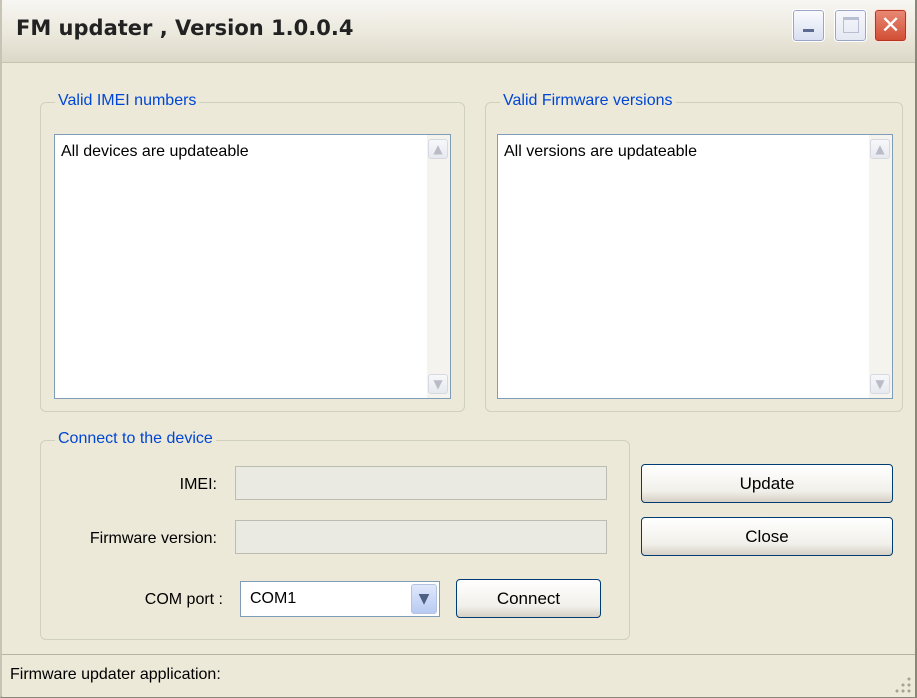 This screenshot has width=917, height=698. What do you see at coordinates (340, 599) in the screenshot?
I see `com-port-select: COM1 ▼` at bounding box center [340, 599].